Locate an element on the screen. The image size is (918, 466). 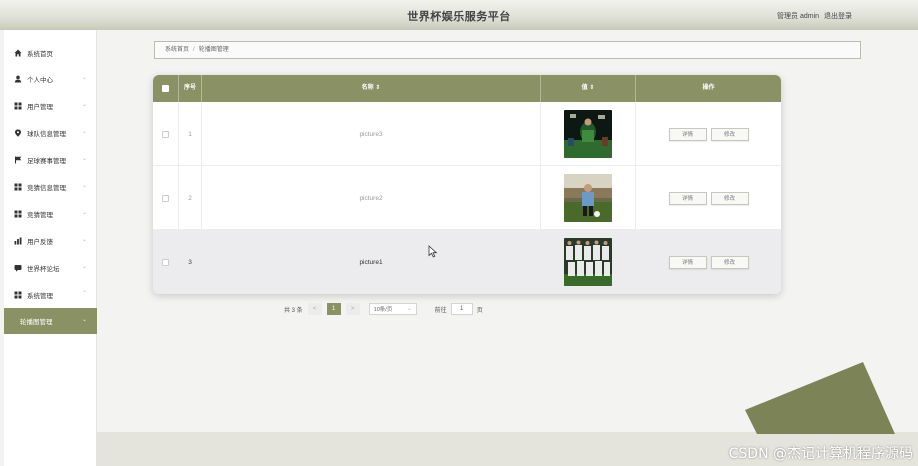
page-number-current: 1 is located at coordinates (333, 309).